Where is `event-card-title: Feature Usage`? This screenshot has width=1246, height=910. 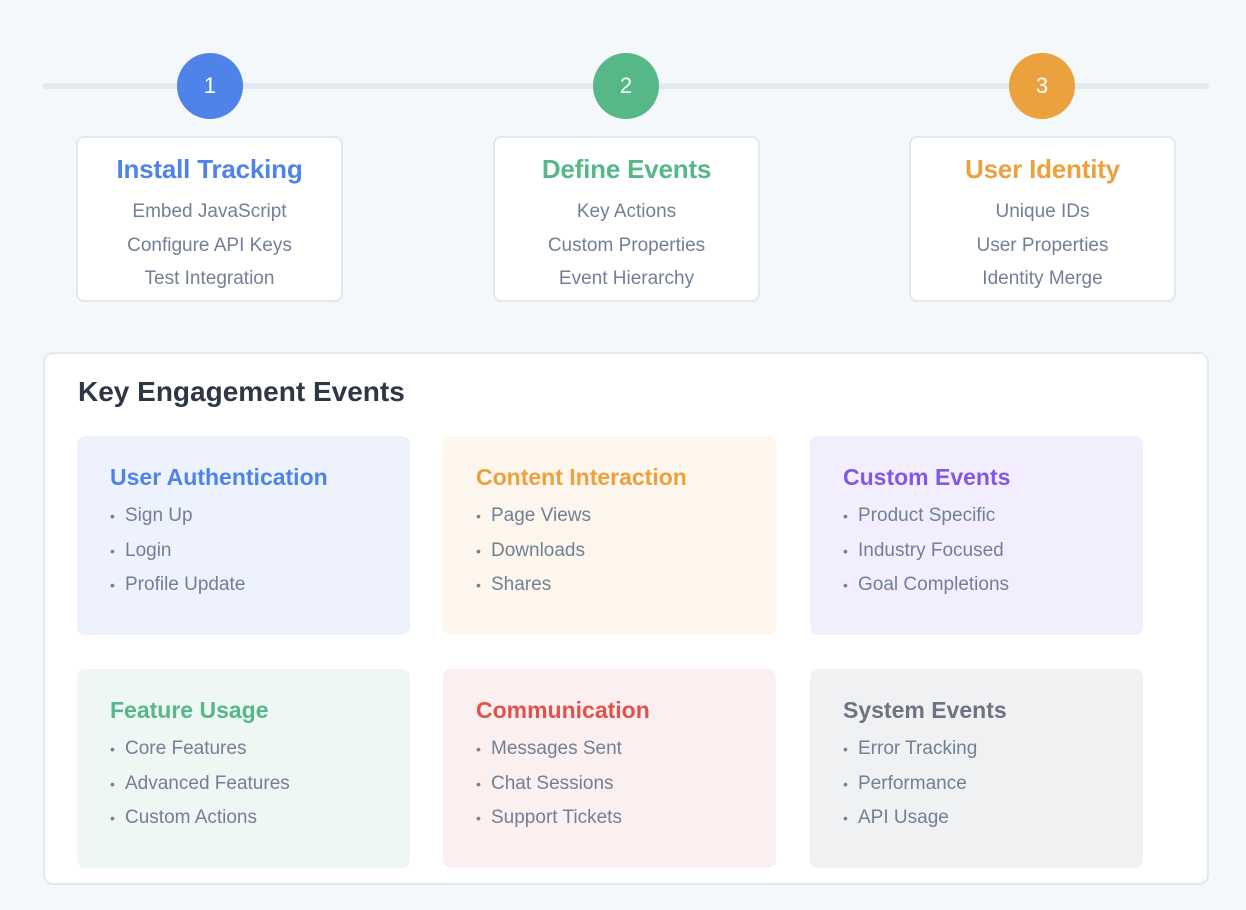
event-card-title: Feature Usage is located at coordinates (189, 710).